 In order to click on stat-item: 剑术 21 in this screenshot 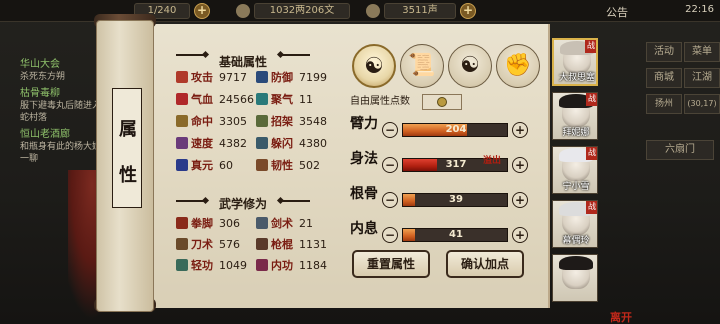, I will do `click(284, 223)`.